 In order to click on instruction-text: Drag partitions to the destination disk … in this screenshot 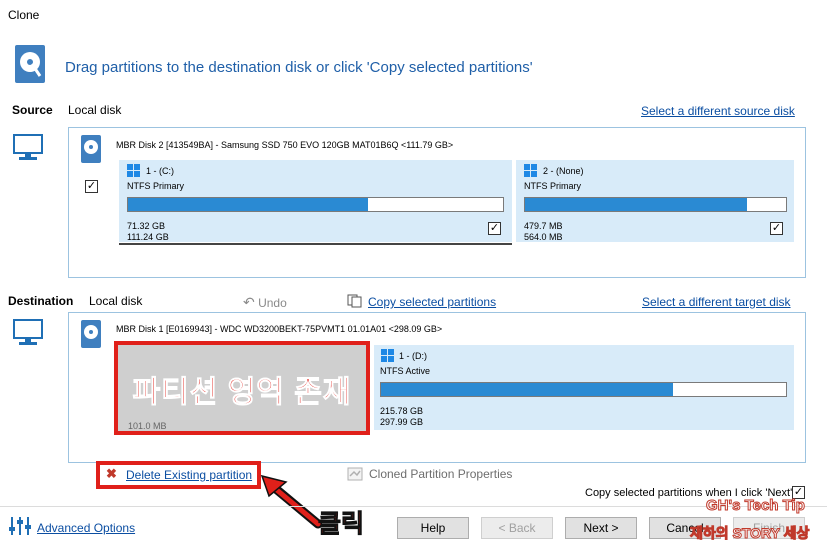, I will do `click(299, 67)`.